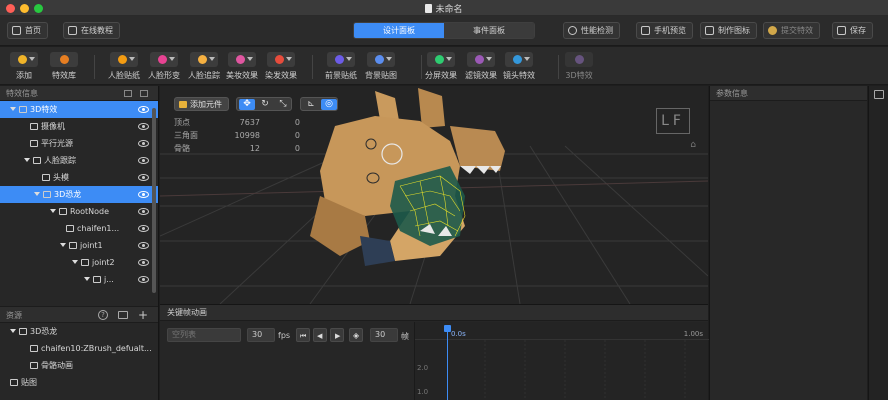  I want to click on animation-name-input: 空列表, so click(204, 335).